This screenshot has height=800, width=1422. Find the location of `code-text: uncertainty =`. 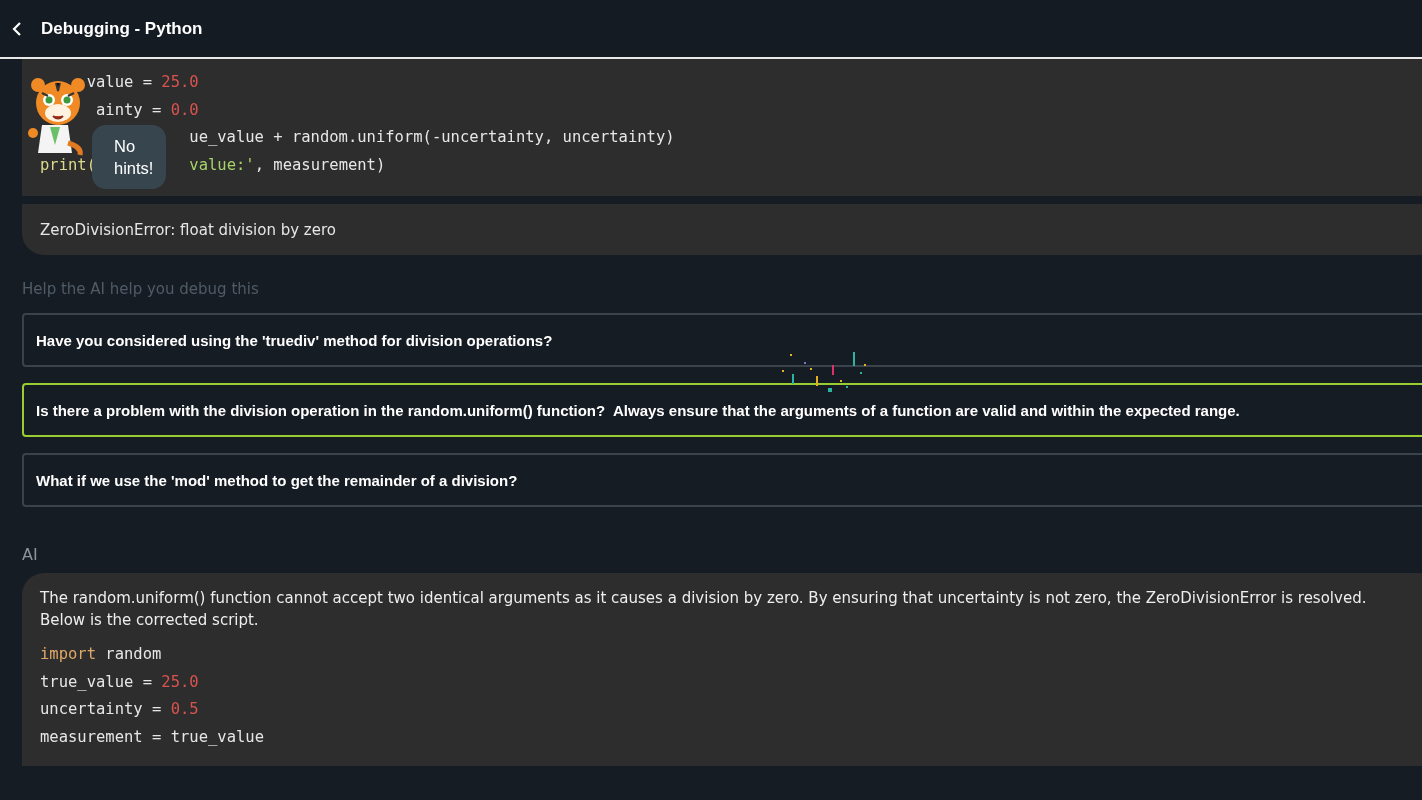

code-text: uncertainty = is located at coordinates (101, 709).